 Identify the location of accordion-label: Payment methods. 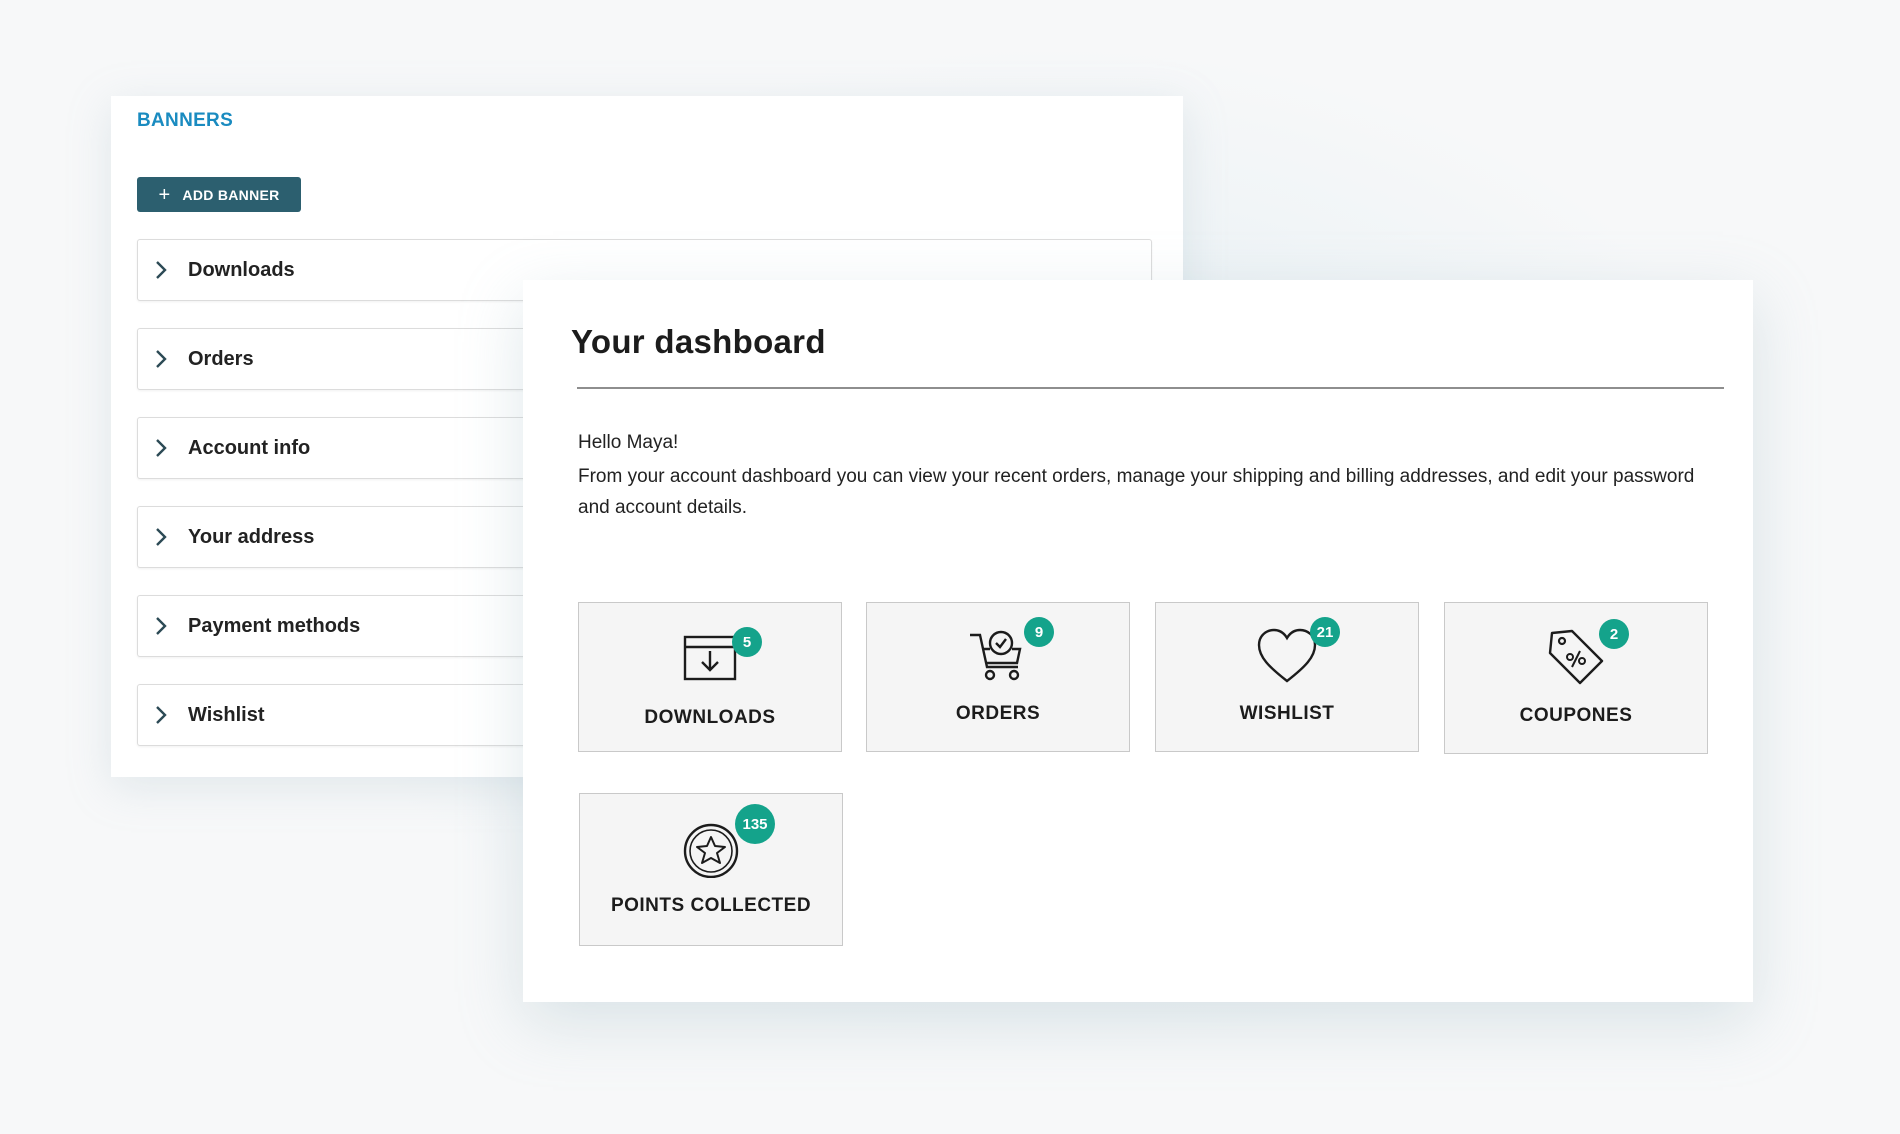
(274, 625).